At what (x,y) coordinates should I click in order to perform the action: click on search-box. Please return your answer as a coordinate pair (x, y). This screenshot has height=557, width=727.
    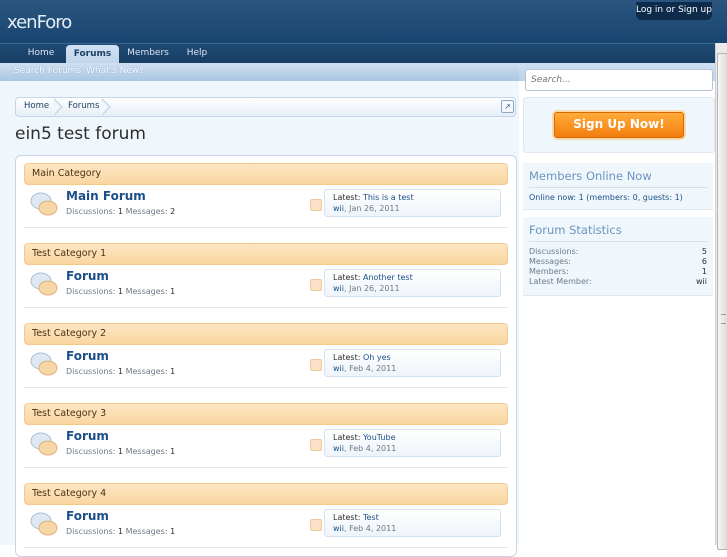
    Looking at the image, I should click on (619, 80).